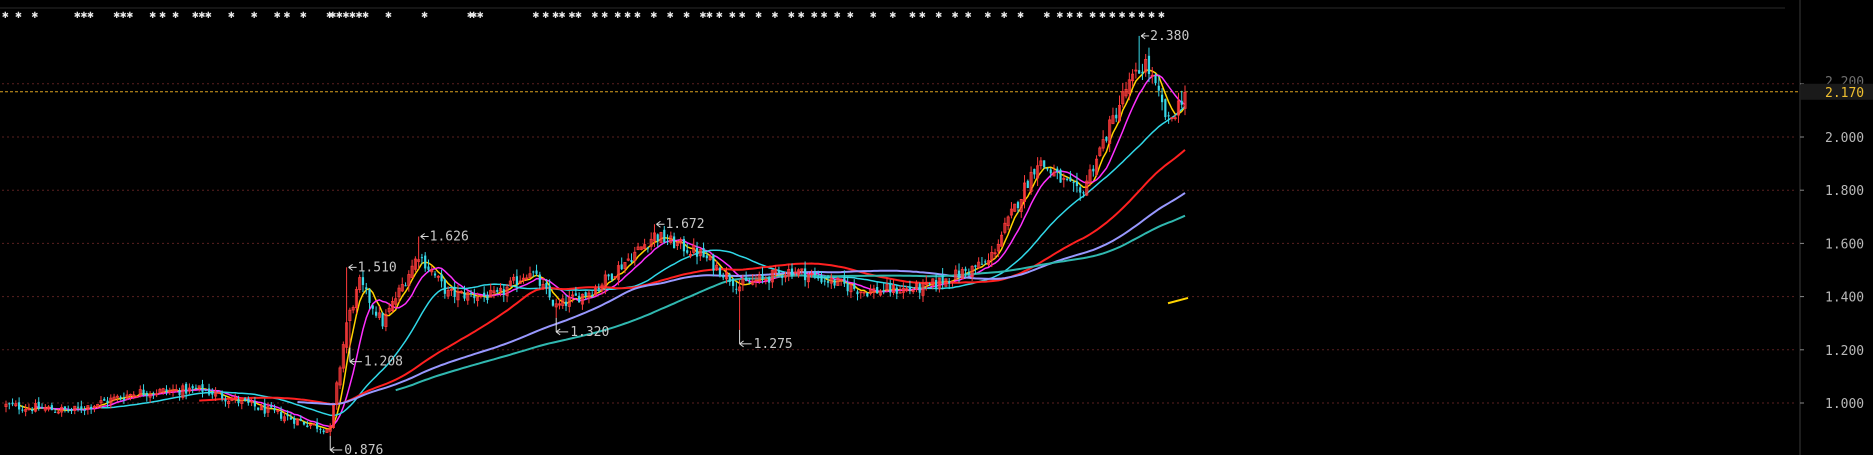 The image size is (1873, 455). Describe the element at coordinates (1178, 300) in the screenshot. I see `ma-line-short` at that location.